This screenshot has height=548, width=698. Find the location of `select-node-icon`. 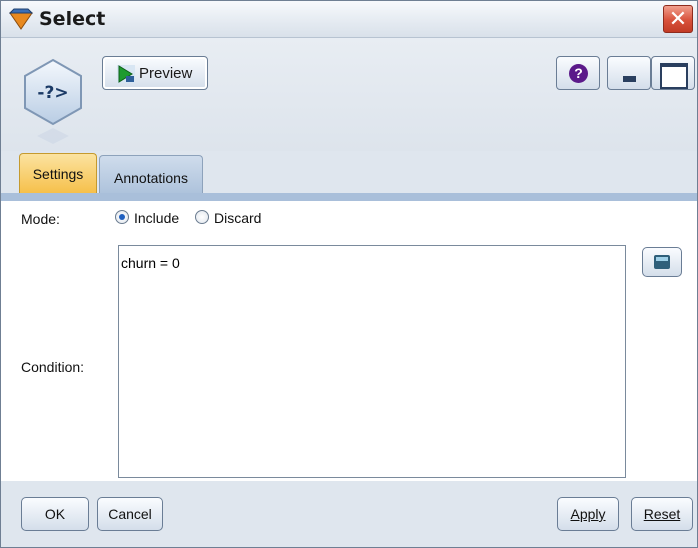

select-node-icon is located at coordinates (21, 19).